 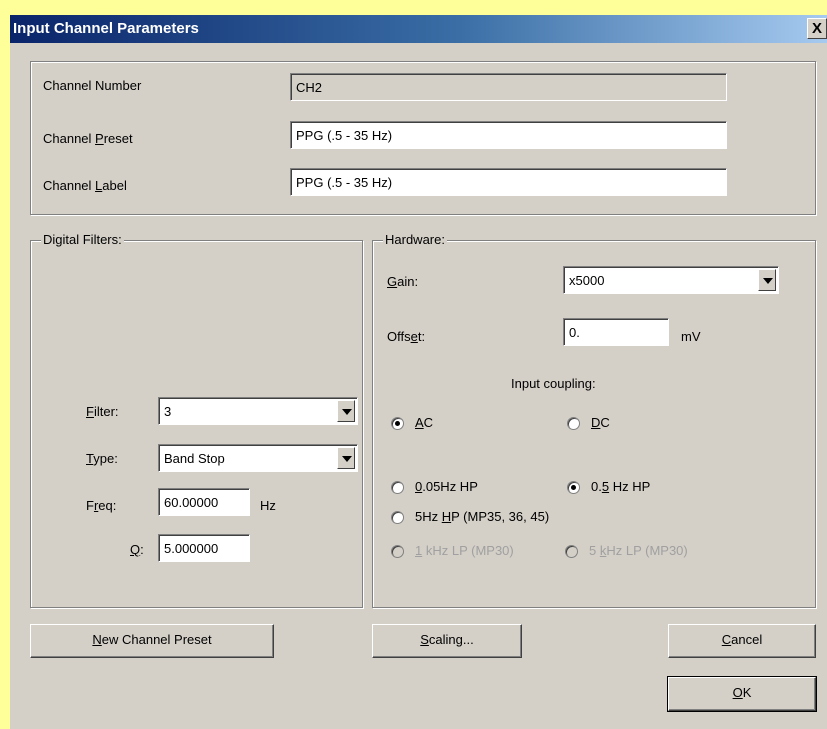 I want to click on channel-label-field: PPG (.5 - 35 Hz), so click(x=508, y=182).